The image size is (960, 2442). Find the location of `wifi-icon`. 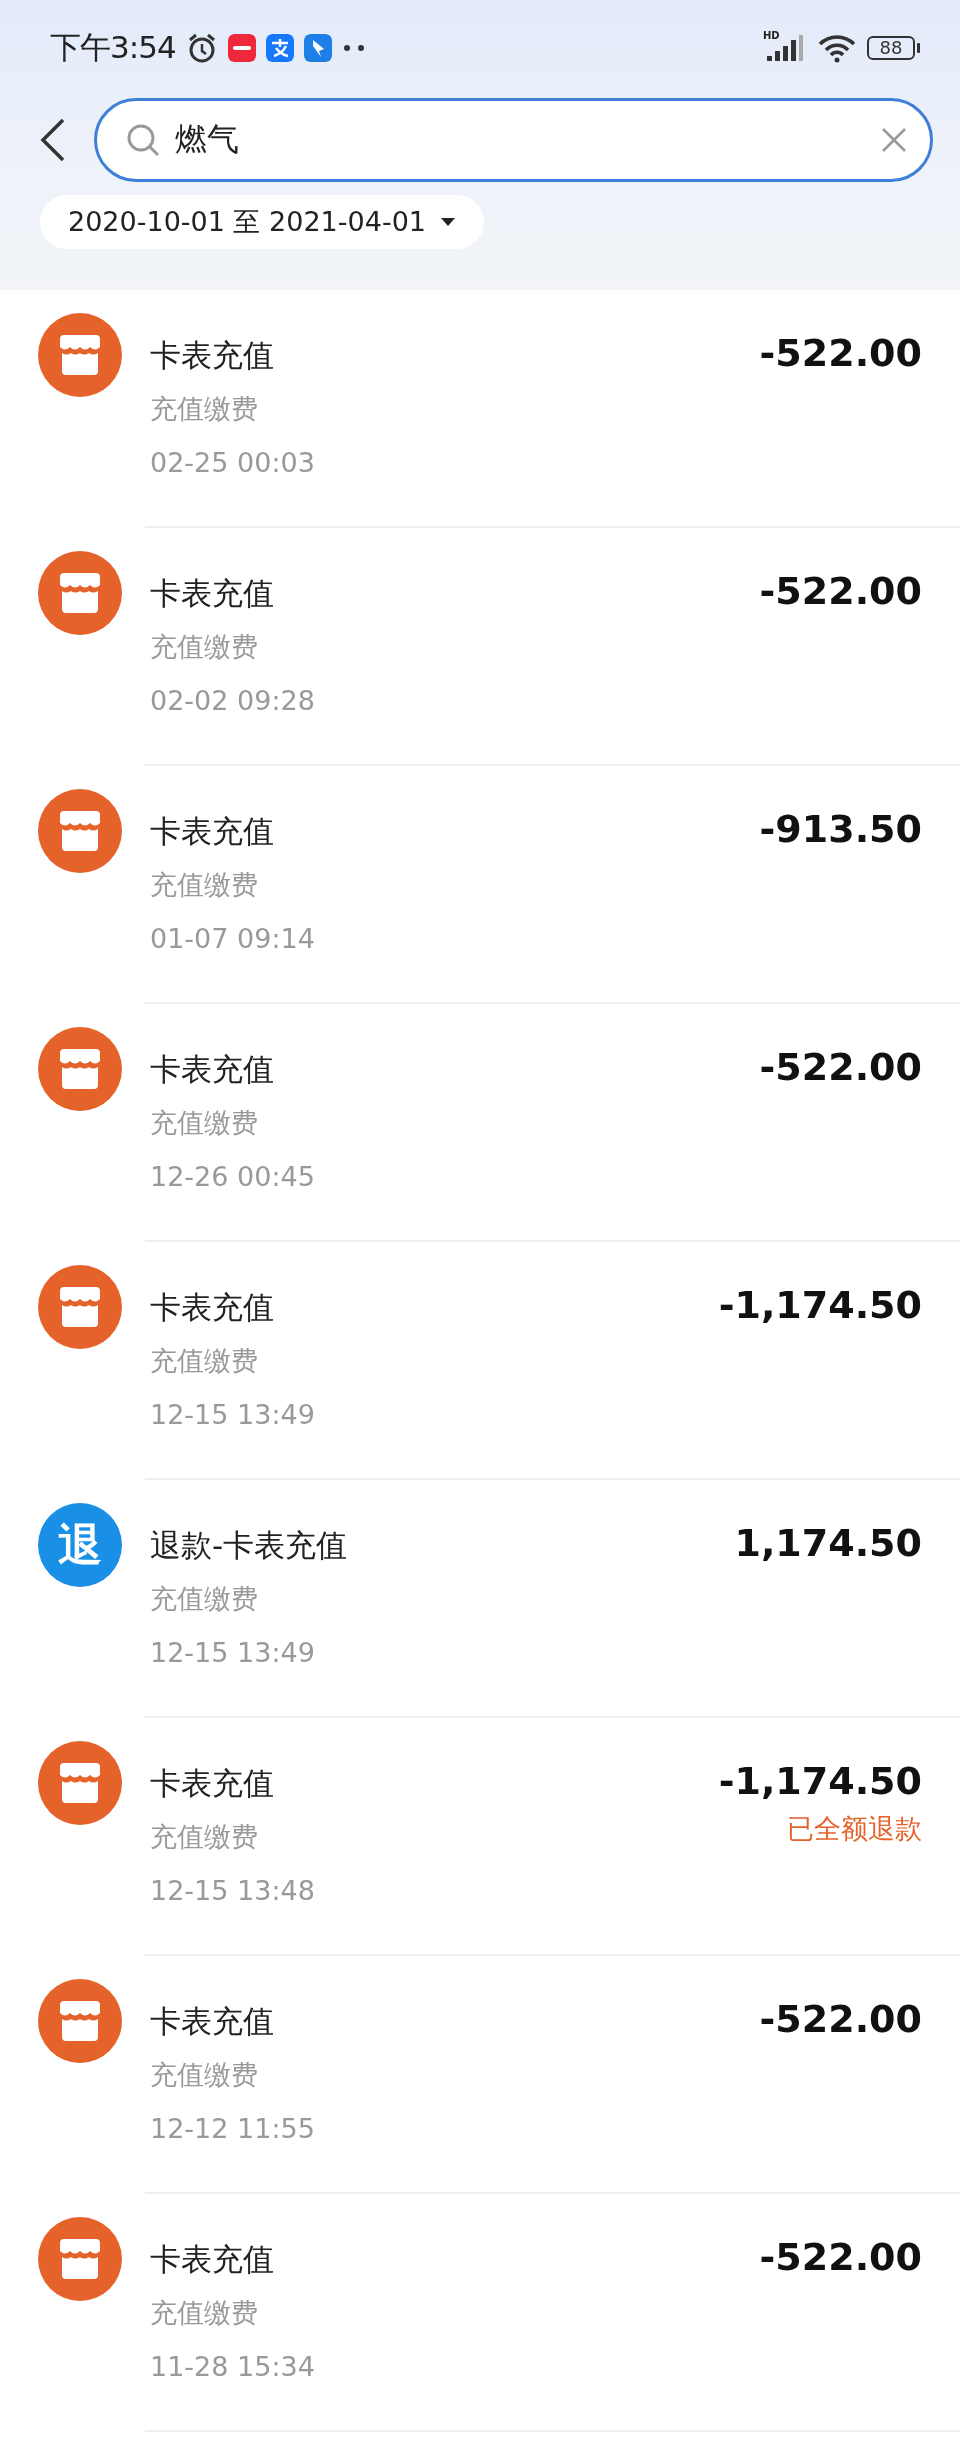

wifi-icon is located at coordinates (837, 47).